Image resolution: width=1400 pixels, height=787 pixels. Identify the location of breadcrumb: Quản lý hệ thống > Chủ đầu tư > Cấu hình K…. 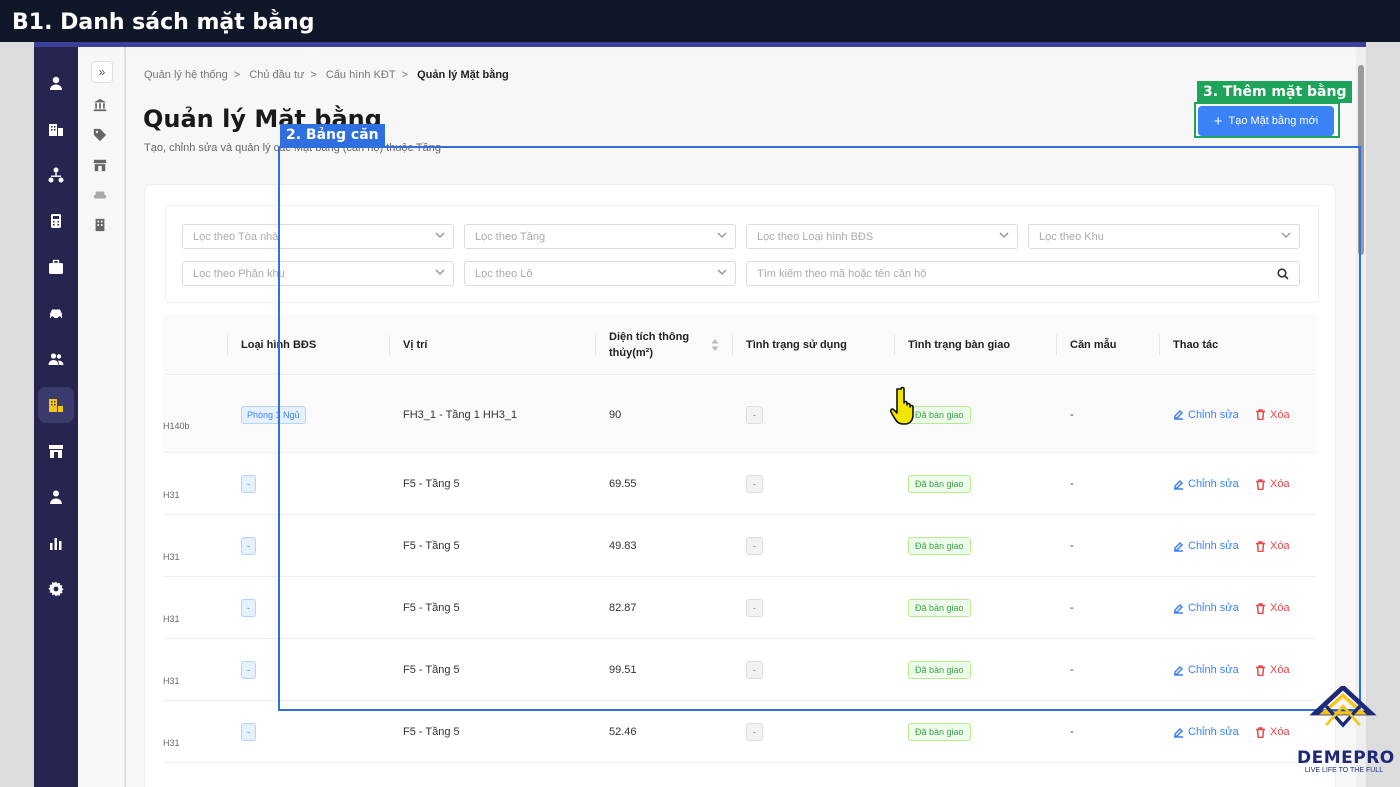
(326, 75).